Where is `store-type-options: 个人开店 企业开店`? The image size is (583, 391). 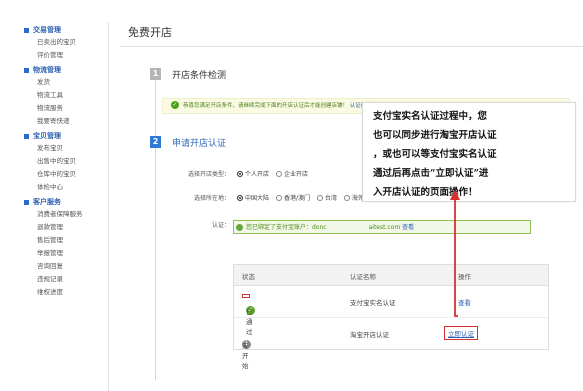
store-type-options: 个人开店 企业开店 is located at coordinates (270, 173).